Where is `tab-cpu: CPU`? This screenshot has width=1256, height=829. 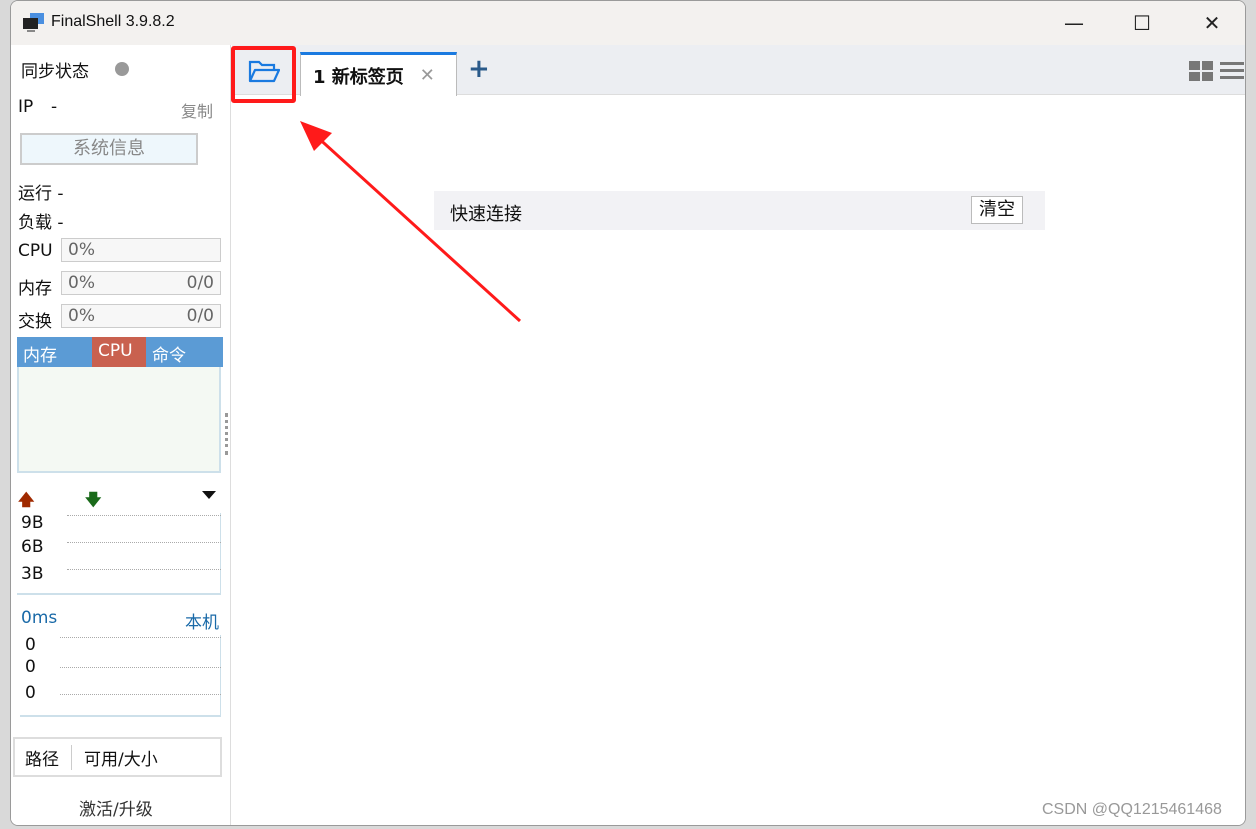 tab-cpu: CPU is located at coordinates (119, 352).